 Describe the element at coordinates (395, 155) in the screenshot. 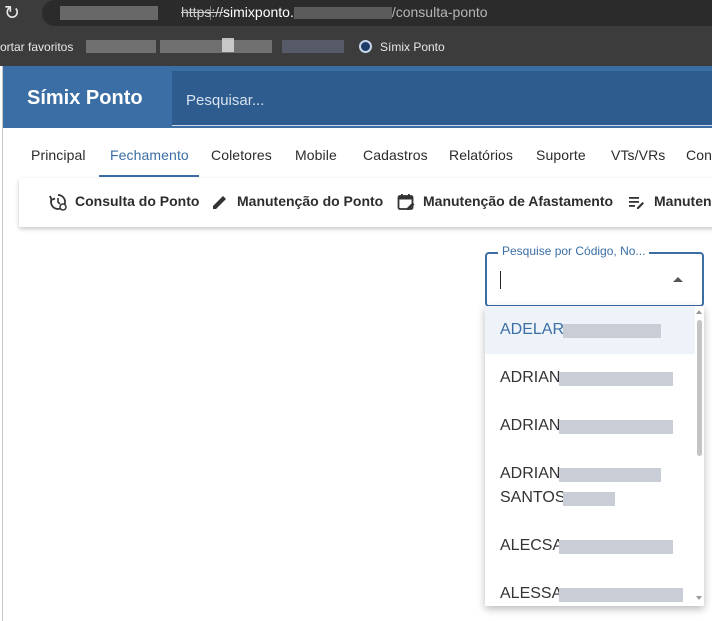

I see `tab-cadastros: Cadastros` at that location.